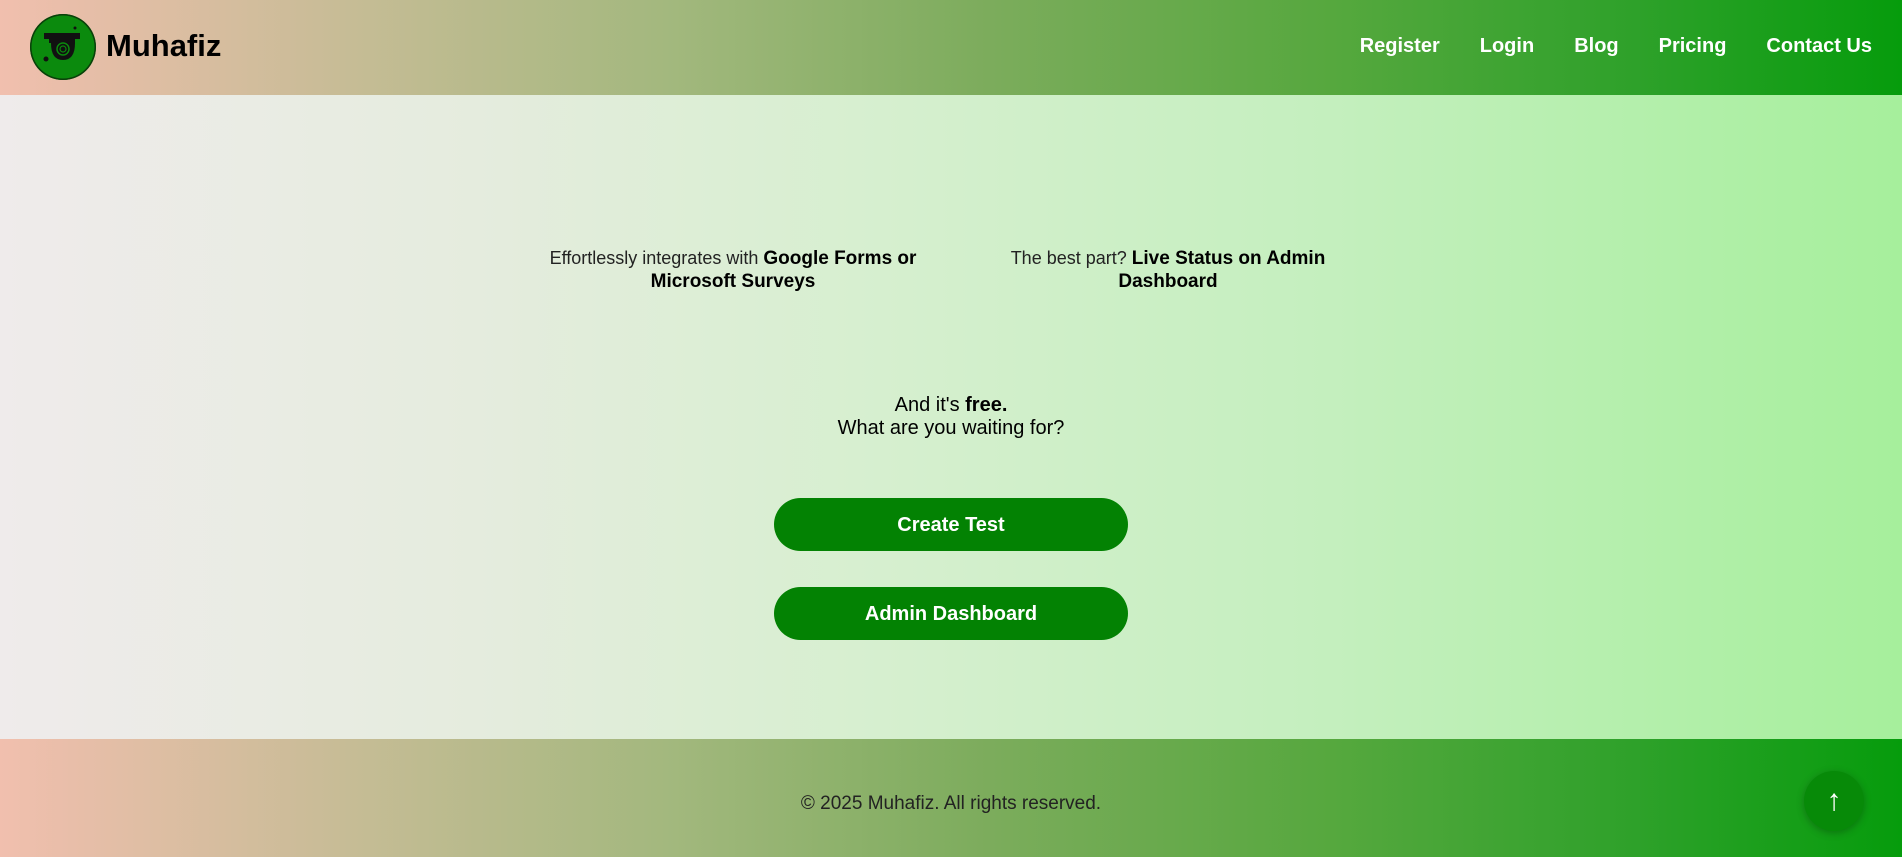  I want to click on nav-contact-us-link: Contact Us, so click(1819, 46).